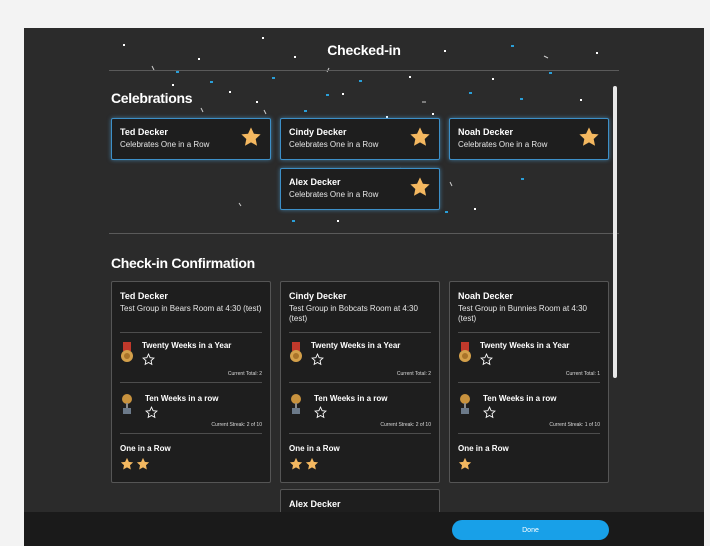 The width and height of the screenshot is (710, 546). Describe the element at coordinates (574, 425) in the screenshot. I see `achievement-stat: Current Streak: 1 of 10` at that location.